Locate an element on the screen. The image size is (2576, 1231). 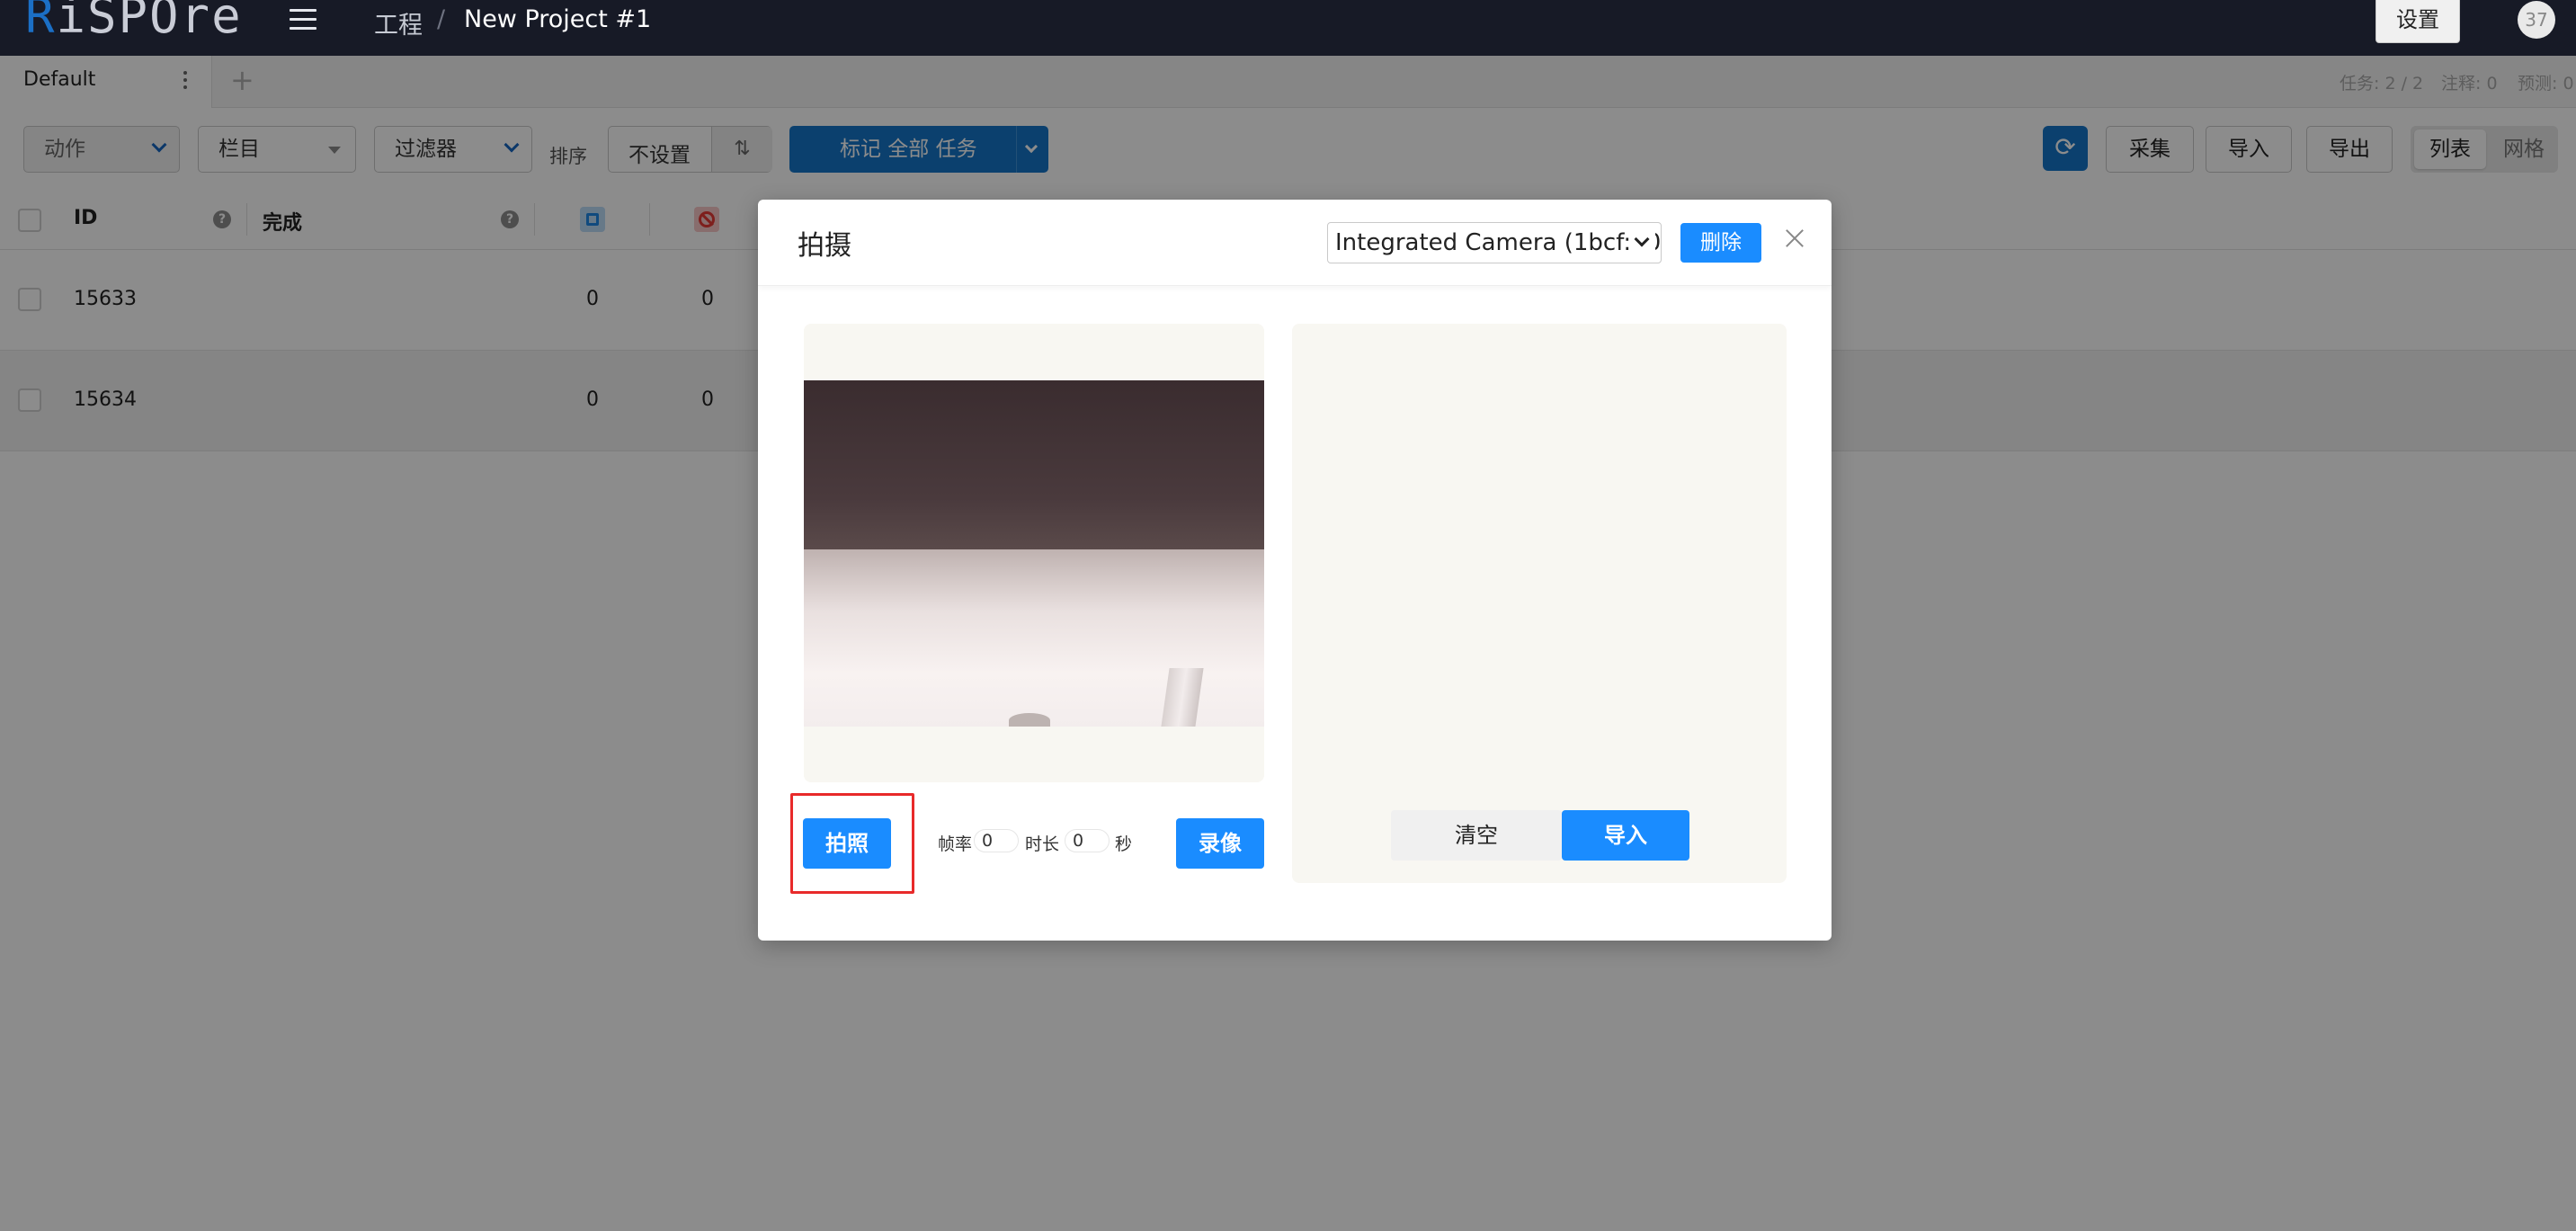
camera-feed-object is located at coordinates (1030, 720).